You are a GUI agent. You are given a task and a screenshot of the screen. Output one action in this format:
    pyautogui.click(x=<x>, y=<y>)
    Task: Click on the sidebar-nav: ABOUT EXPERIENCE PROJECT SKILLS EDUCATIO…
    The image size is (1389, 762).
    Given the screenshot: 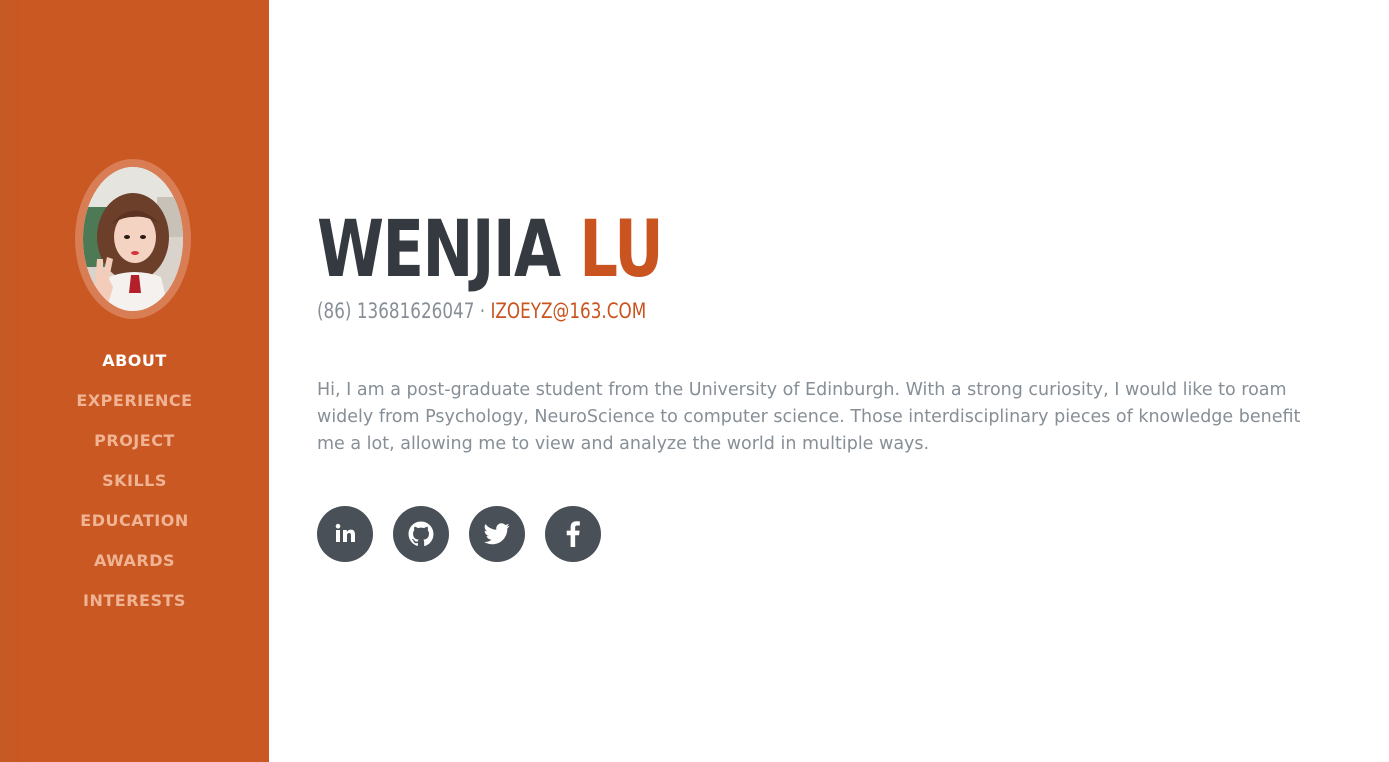 What is the action you would take?
    pyautogui.click(x=134, y=480)
    